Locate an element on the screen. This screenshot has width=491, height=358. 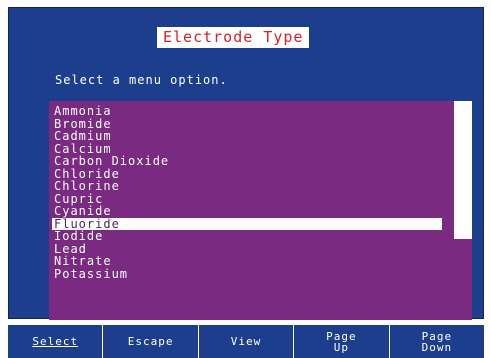
softkey-bar: Select Escape View Page Up Page Down is located at coordinates (246, 341).